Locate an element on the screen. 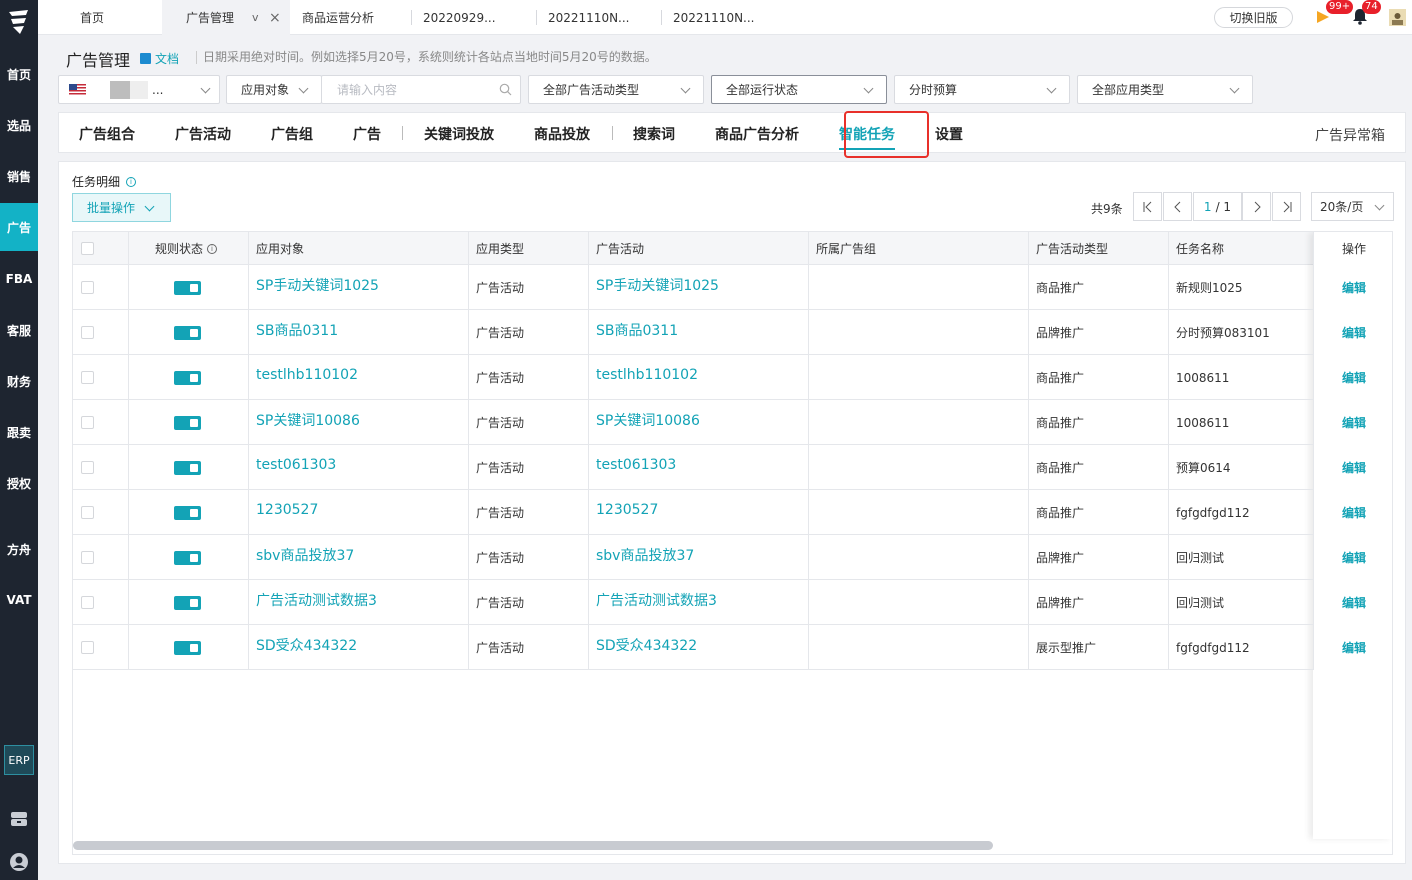 This screenshot has width=1412, height=880. logo-icon is located at coordinates (19, 22).